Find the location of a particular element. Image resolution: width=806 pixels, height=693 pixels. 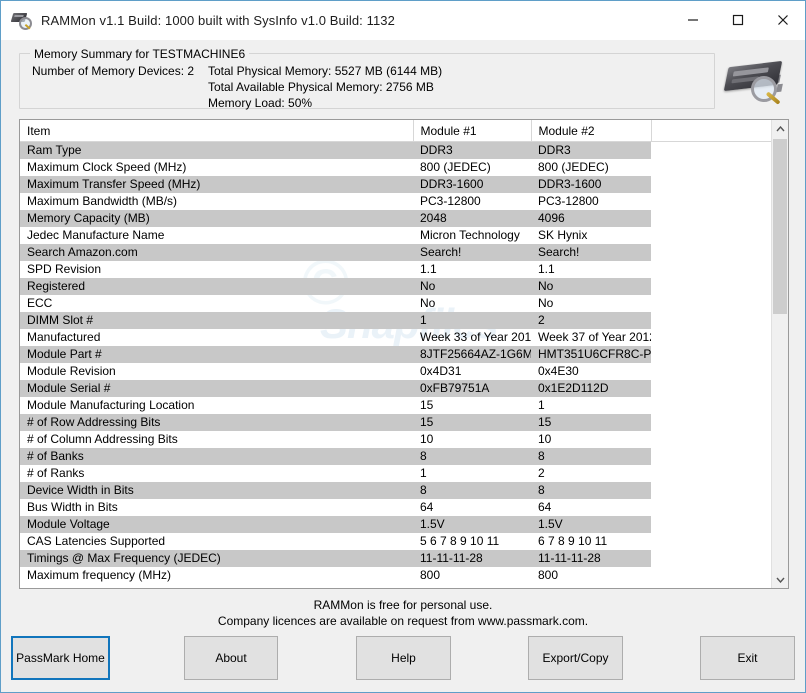

cell-module-1: 15 is located at coordinates (472, 422).